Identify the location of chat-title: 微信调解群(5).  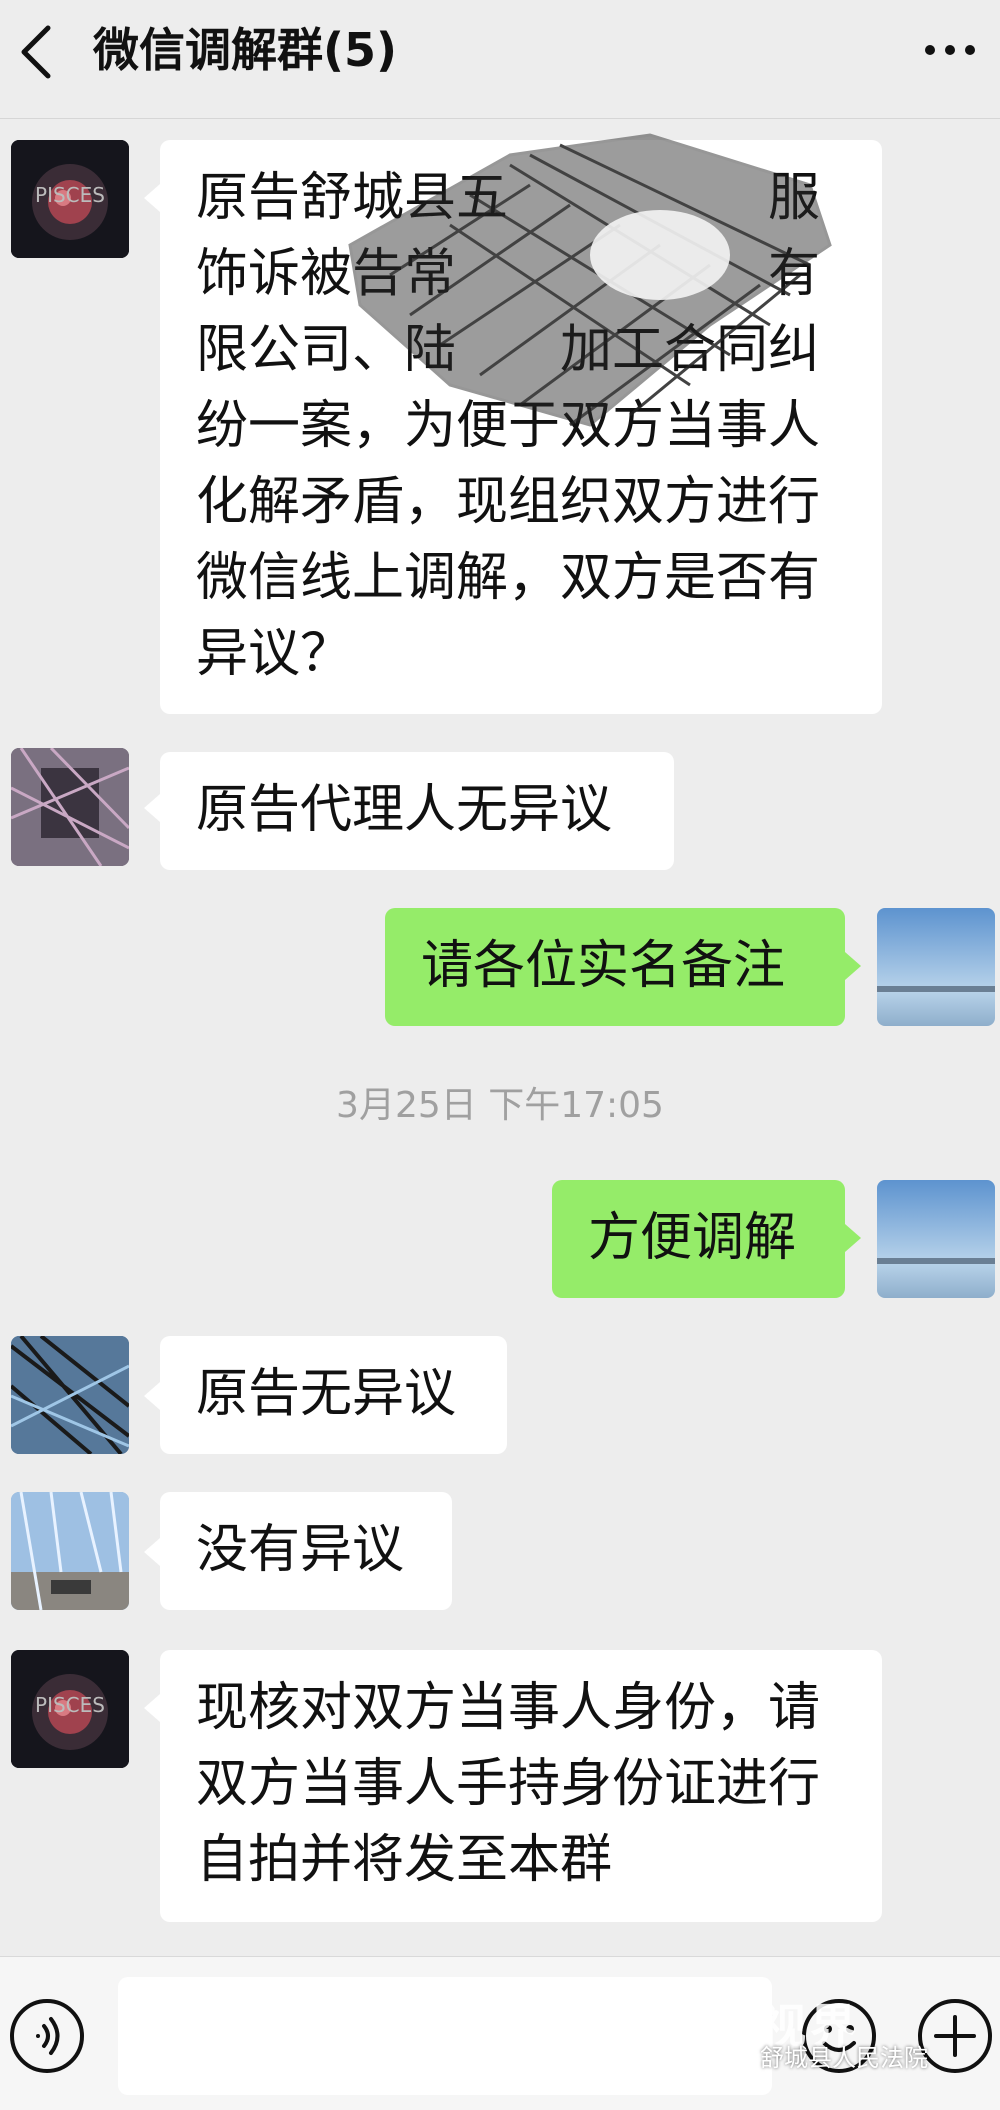
(245, 50).